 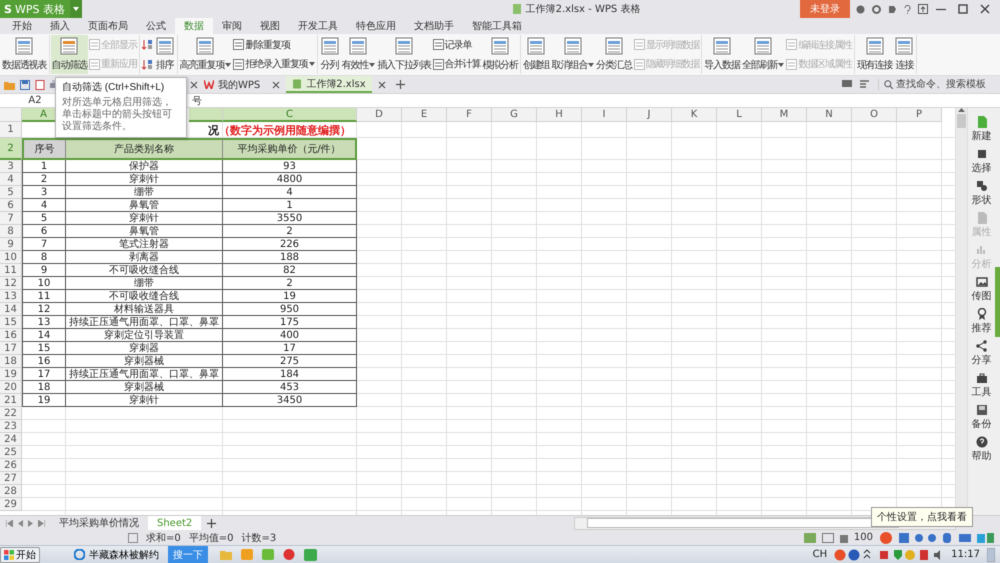 What do you see at coordinates (11, 452) in the screenshot?
I see `row-number: 25` at bounding box center [11, 452].